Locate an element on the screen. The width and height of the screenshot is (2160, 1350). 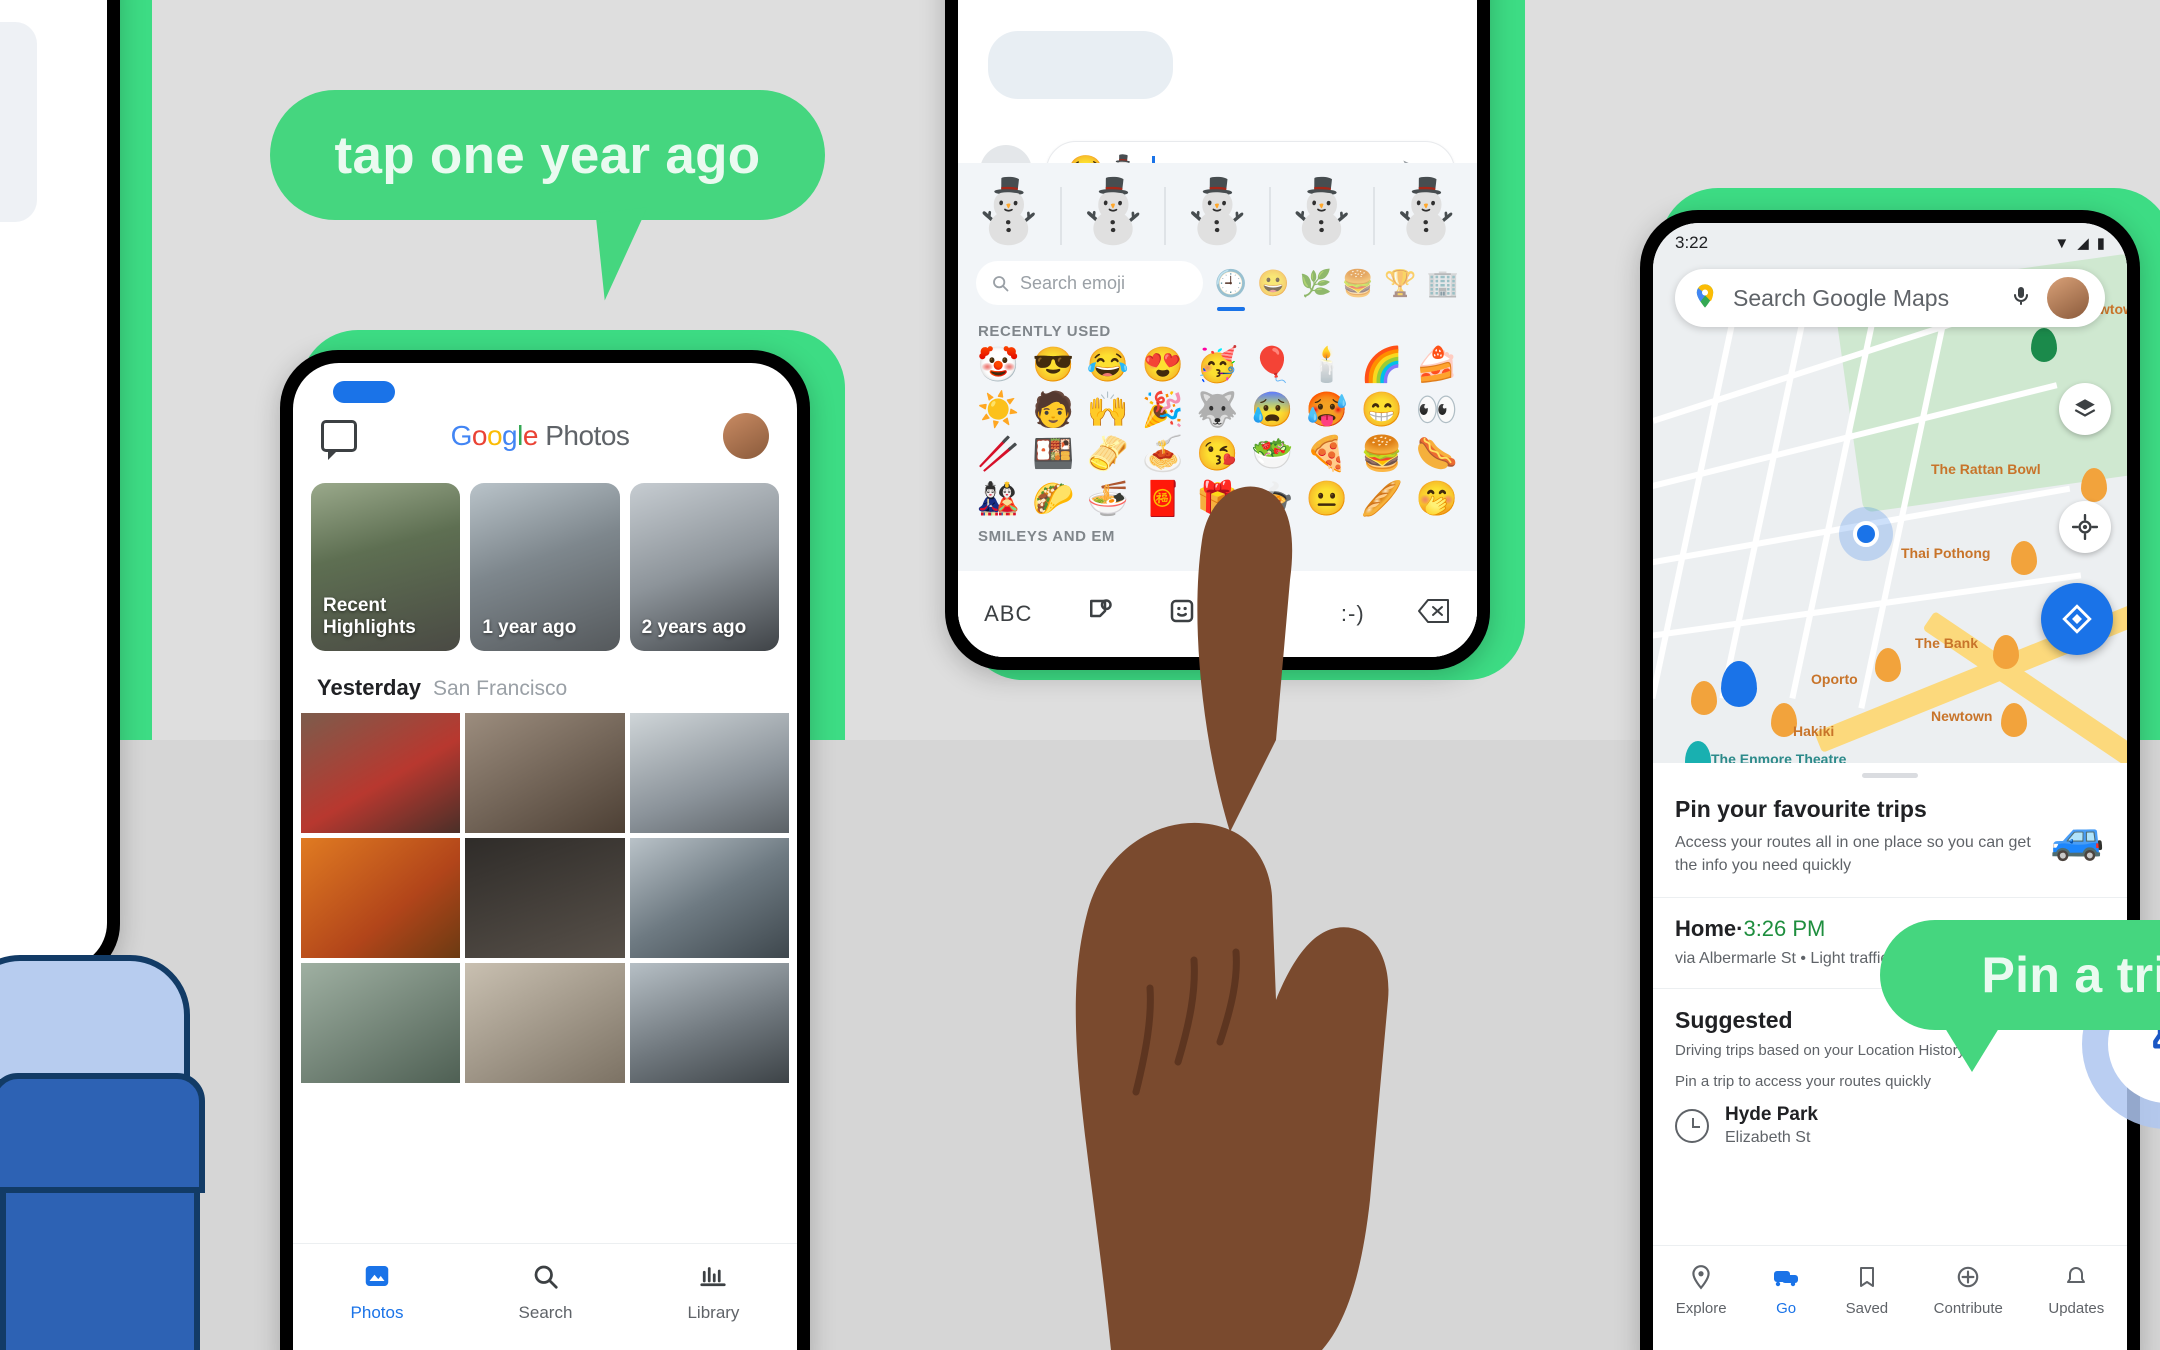
smiley-icon: 😀 is located at coordinates (1273, 283).